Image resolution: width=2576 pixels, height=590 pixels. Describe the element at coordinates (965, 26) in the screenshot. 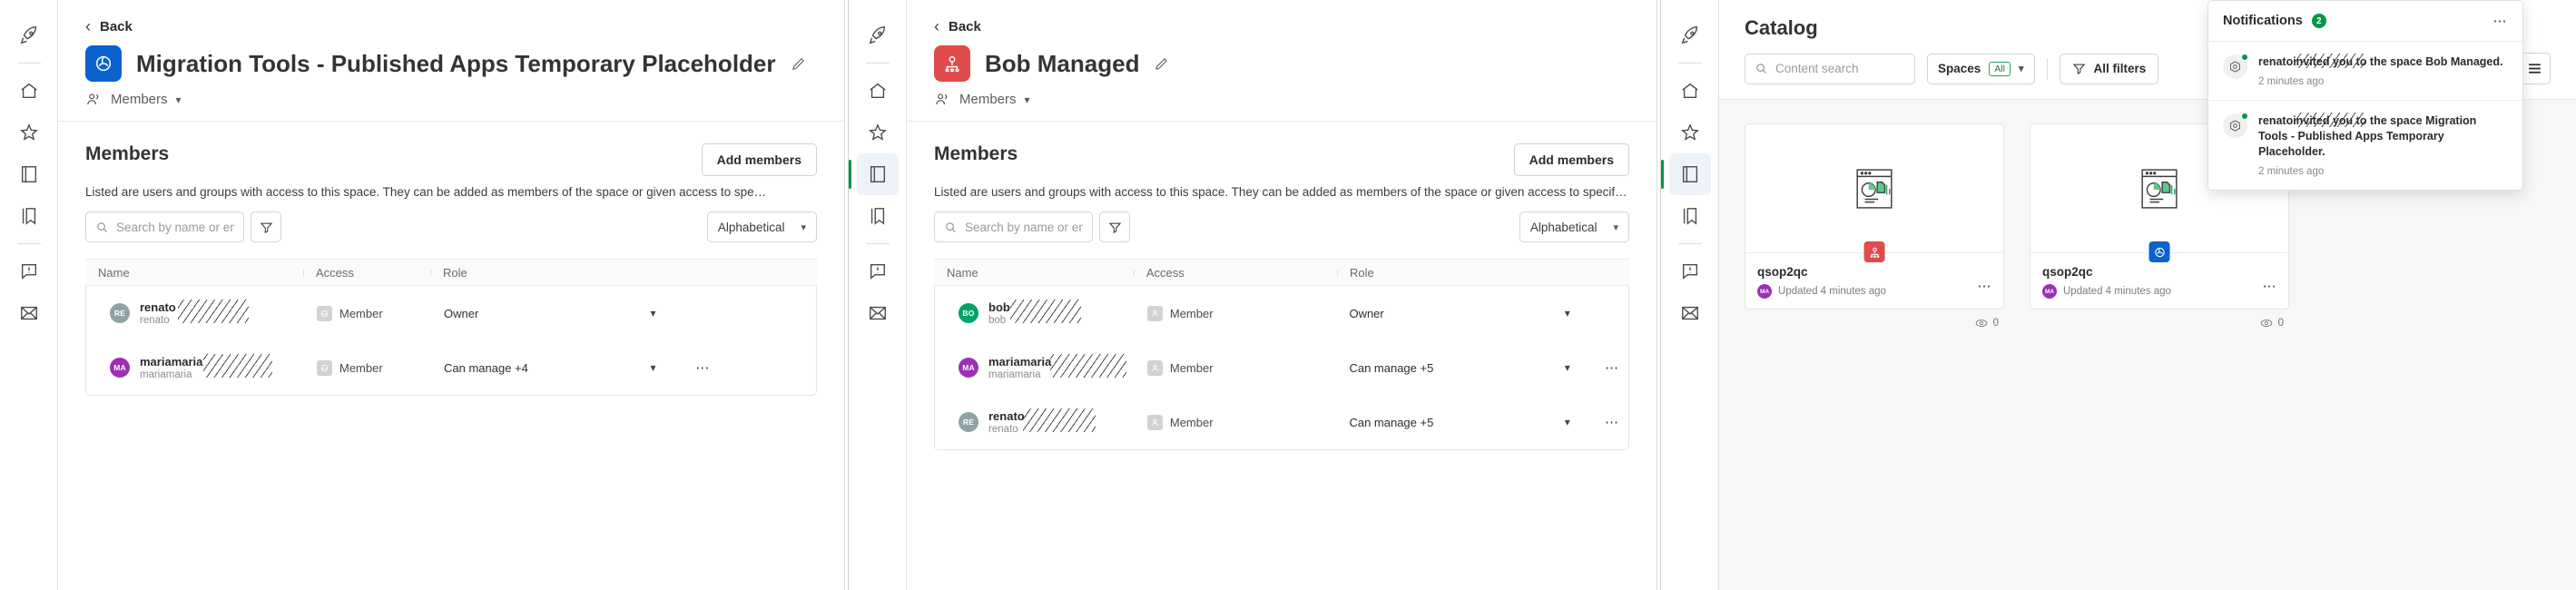

I see `back-label: Back` at that location.